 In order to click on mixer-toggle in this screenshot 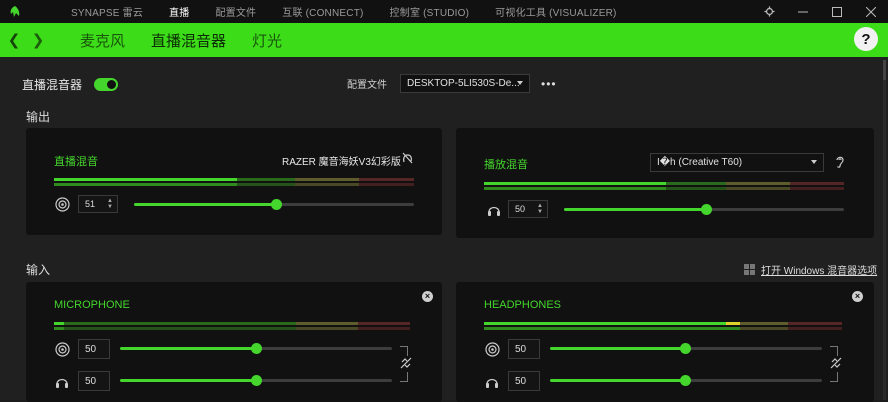, I will do `click(106, 84)`.